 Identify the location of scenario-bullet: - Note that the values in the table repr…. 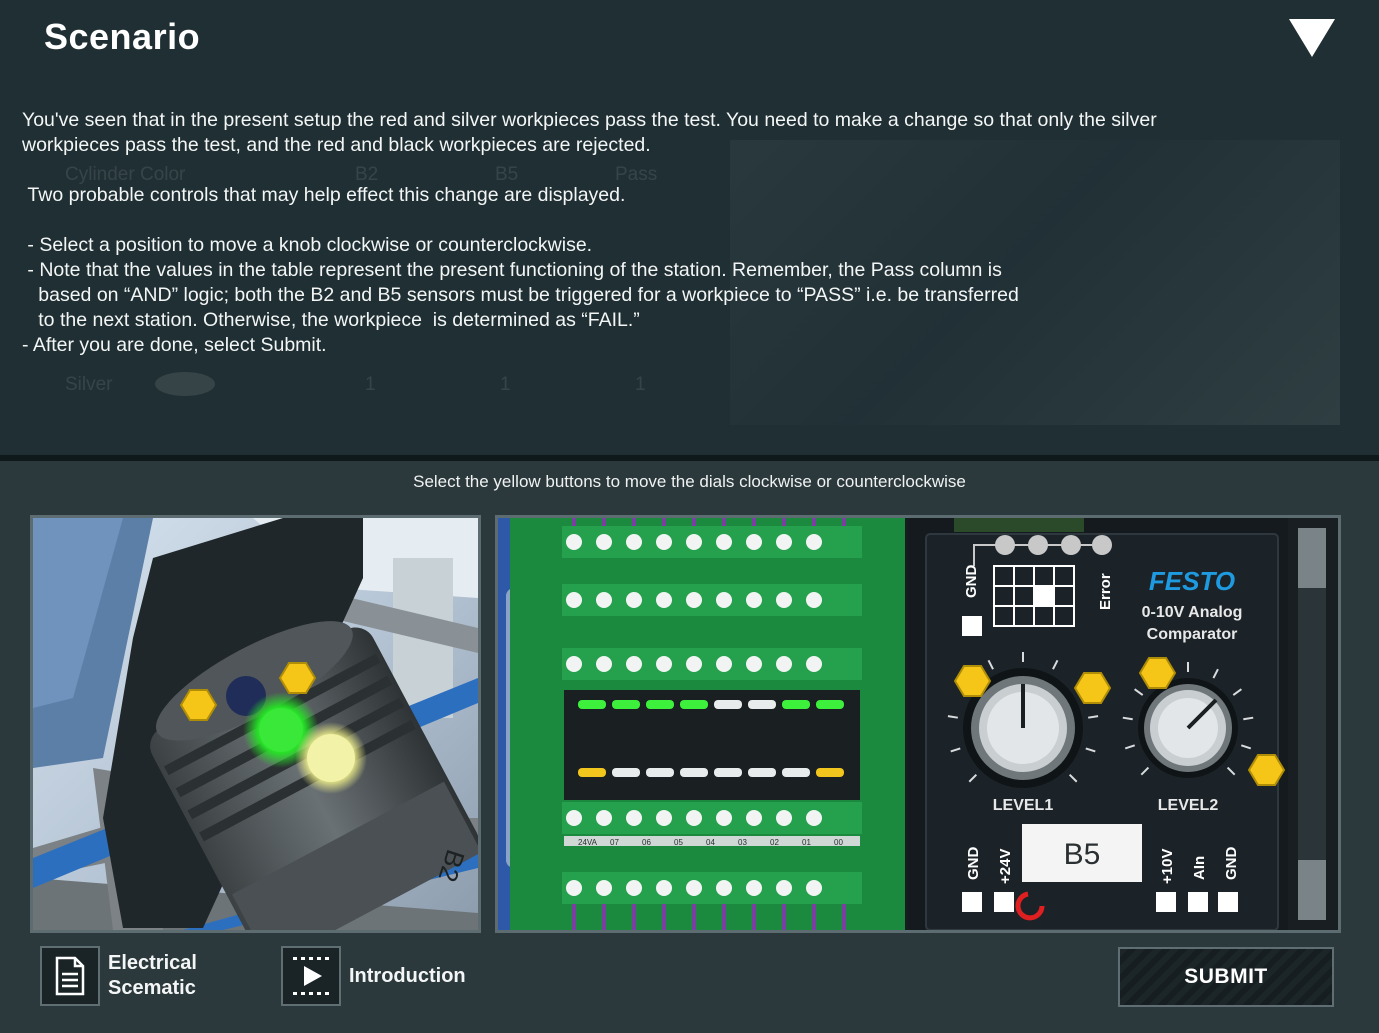
(512, 270).